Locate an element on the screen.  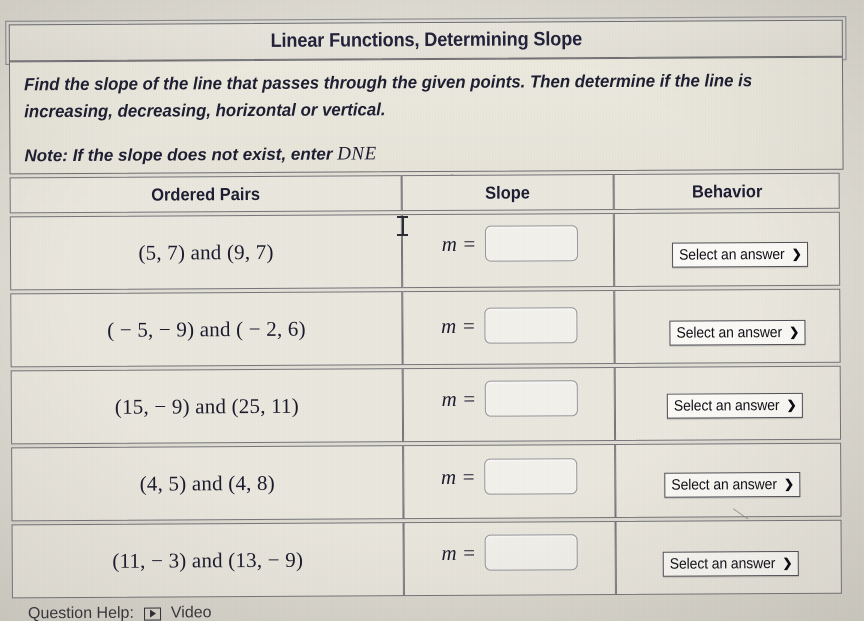
text-cursor-icon is located at coordinates (402, 226).